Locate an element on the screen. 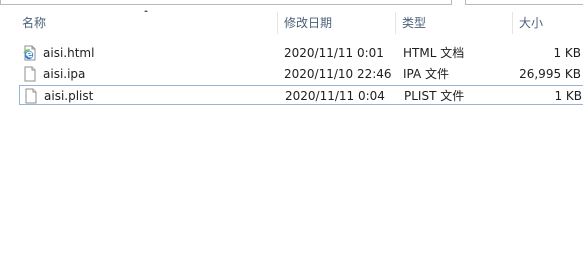 The height and width of the screenshot is (275, 583). search-box-edge is located at coordinates (524, 2).